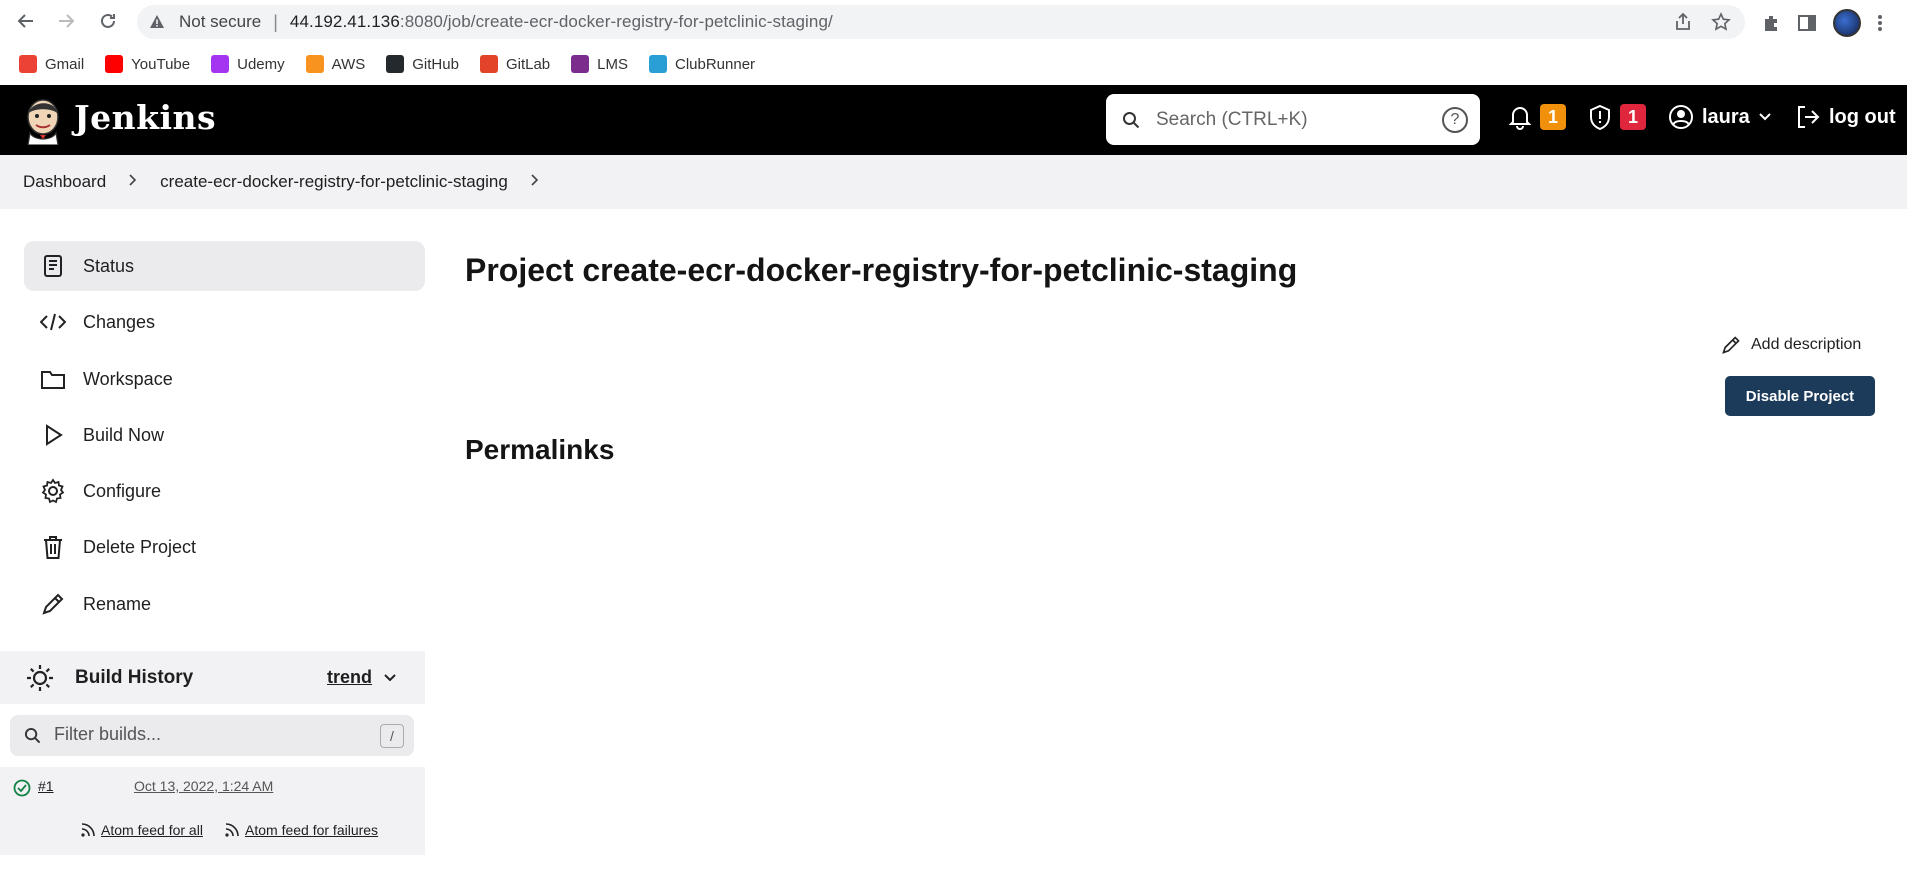  What do you see at coordinates (1726, 116) in the screenshot?
I see `user-name: laura` at bounding box center [1726, 116].